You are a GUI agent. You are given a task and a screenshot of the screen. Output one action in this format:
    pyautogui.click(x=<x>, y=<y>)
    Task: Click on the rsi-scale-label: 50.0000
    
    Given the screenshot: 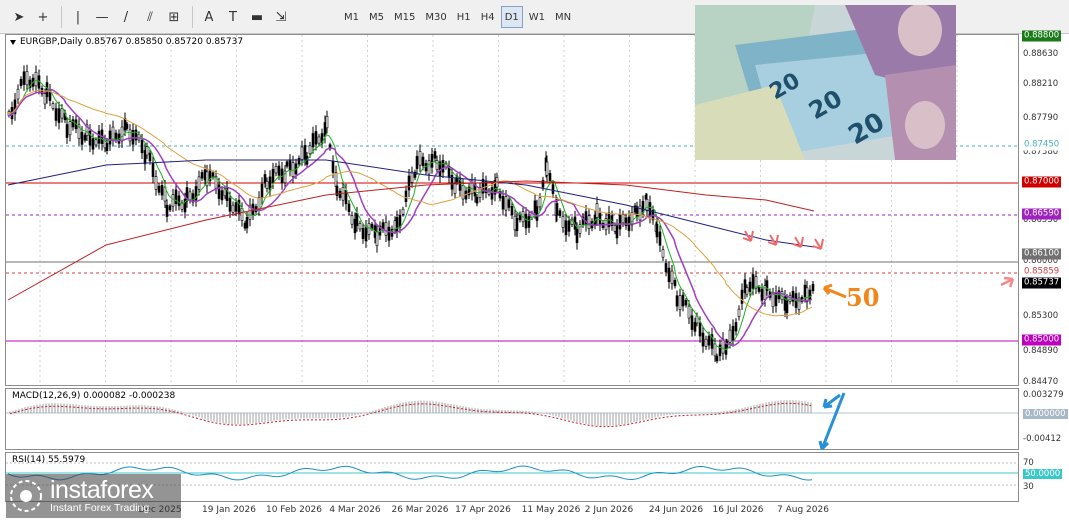 What is the action you would take?
    pyautogui.click(x=1043, y=474)
    